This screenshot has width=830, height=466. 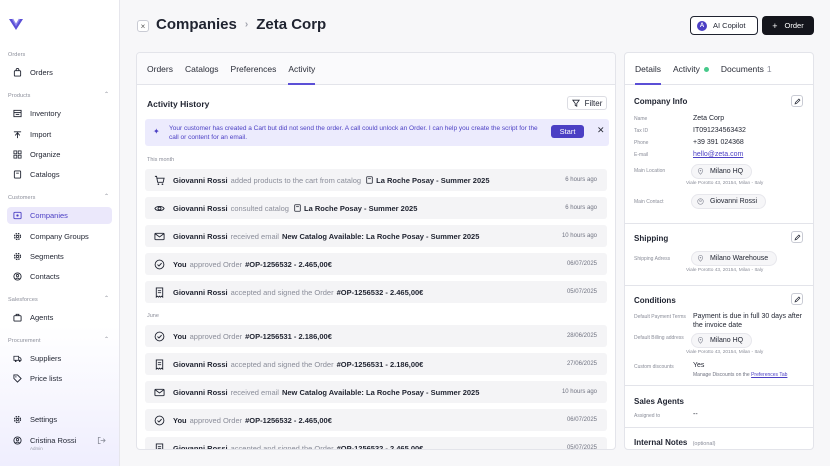 I want to click on ai-copilot-label: AI Copilot, so click(x=729, y=25).